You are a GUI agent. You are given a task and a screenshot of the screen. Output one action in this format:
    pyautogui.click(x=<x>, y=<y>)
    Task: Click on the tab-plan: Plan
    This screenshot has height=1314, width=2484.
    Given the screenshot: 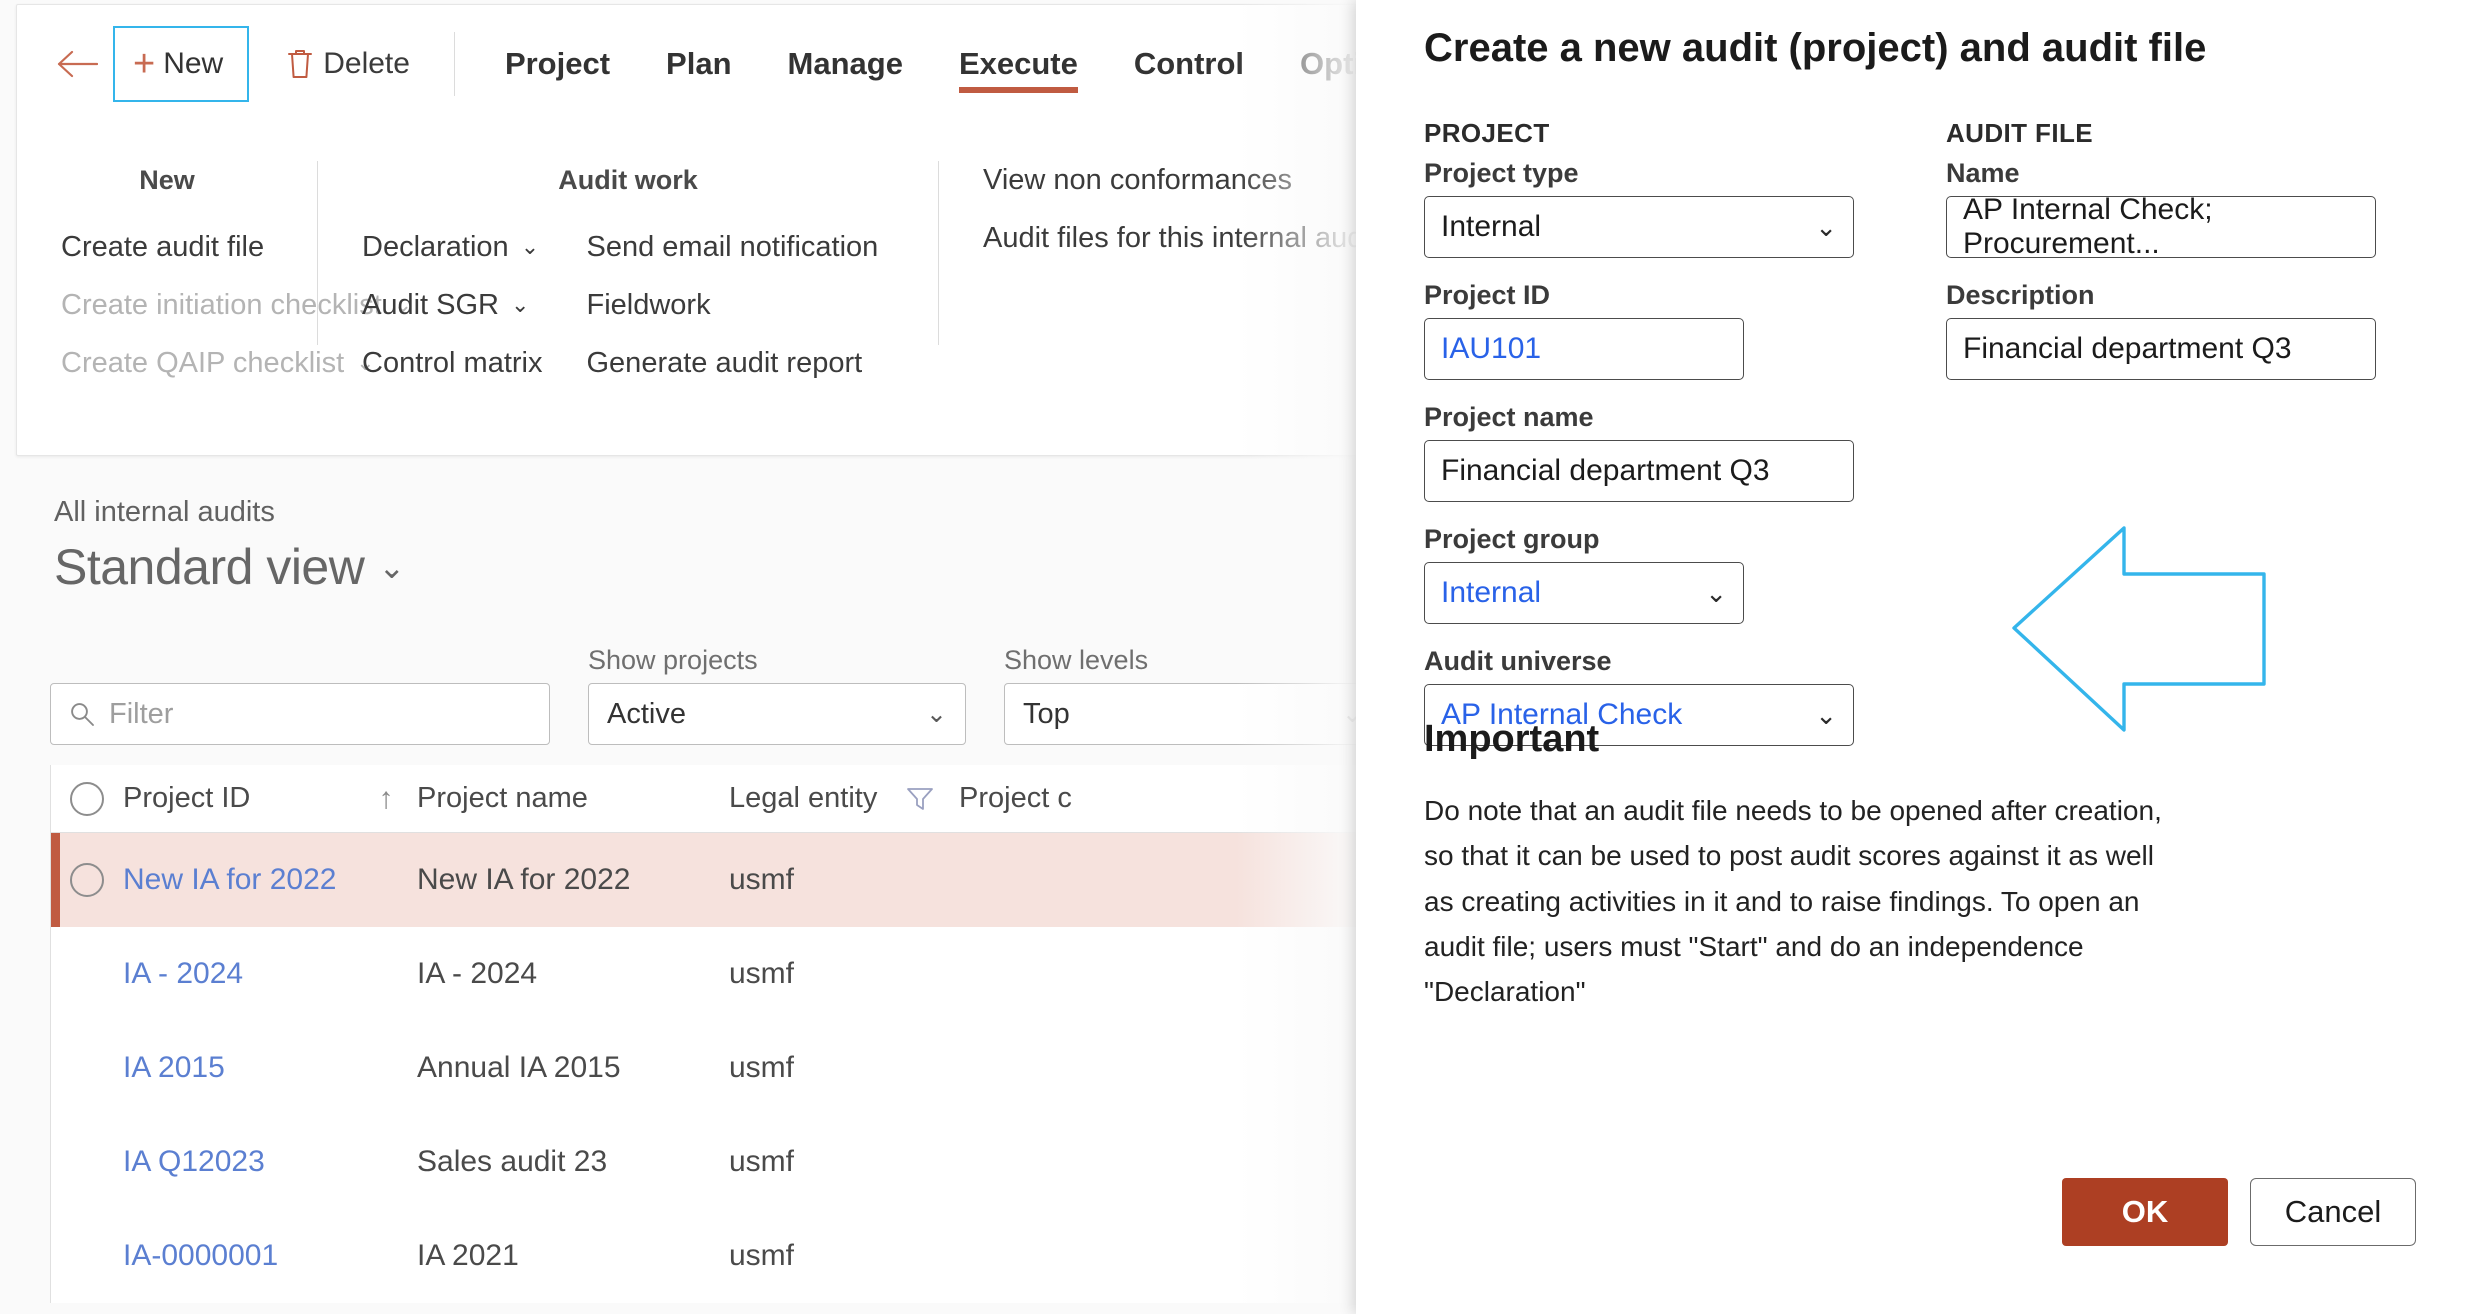 What is the action you would take?
    pyautogui.click(x=698, y=64)
    